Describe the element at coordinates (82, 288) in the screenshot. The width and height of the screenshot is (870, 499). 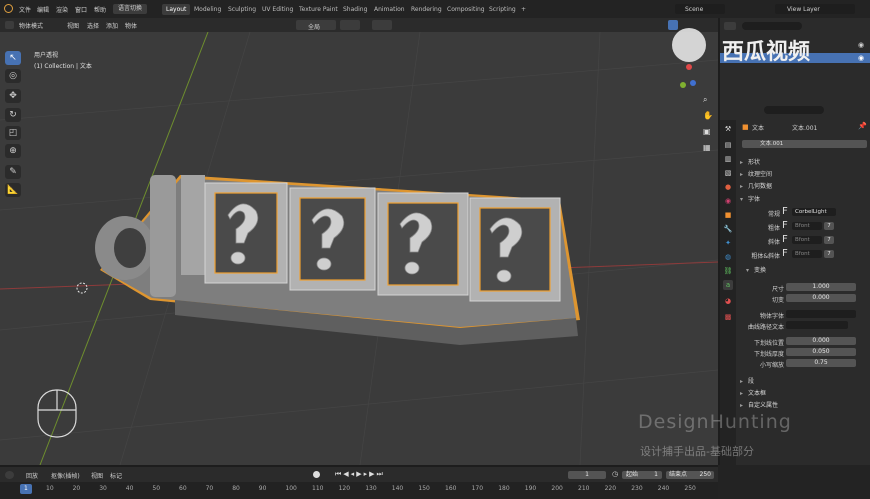
I see `3d-cursor-icon` at that location.